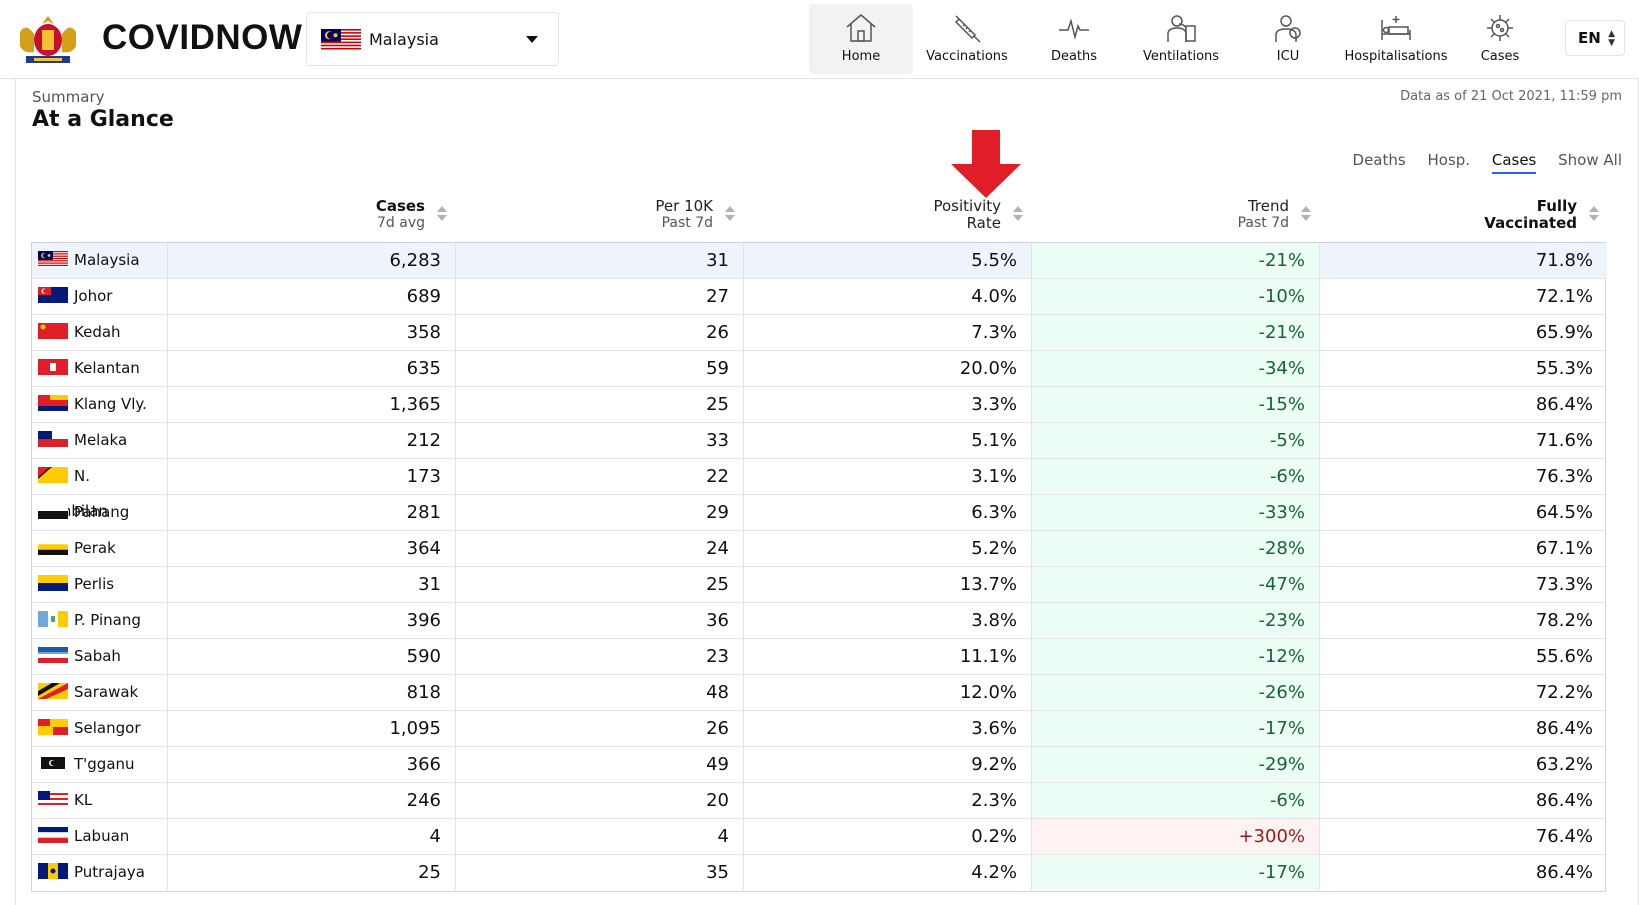  I want to click on country-dropdown: Malaysia, so click(432, 39).